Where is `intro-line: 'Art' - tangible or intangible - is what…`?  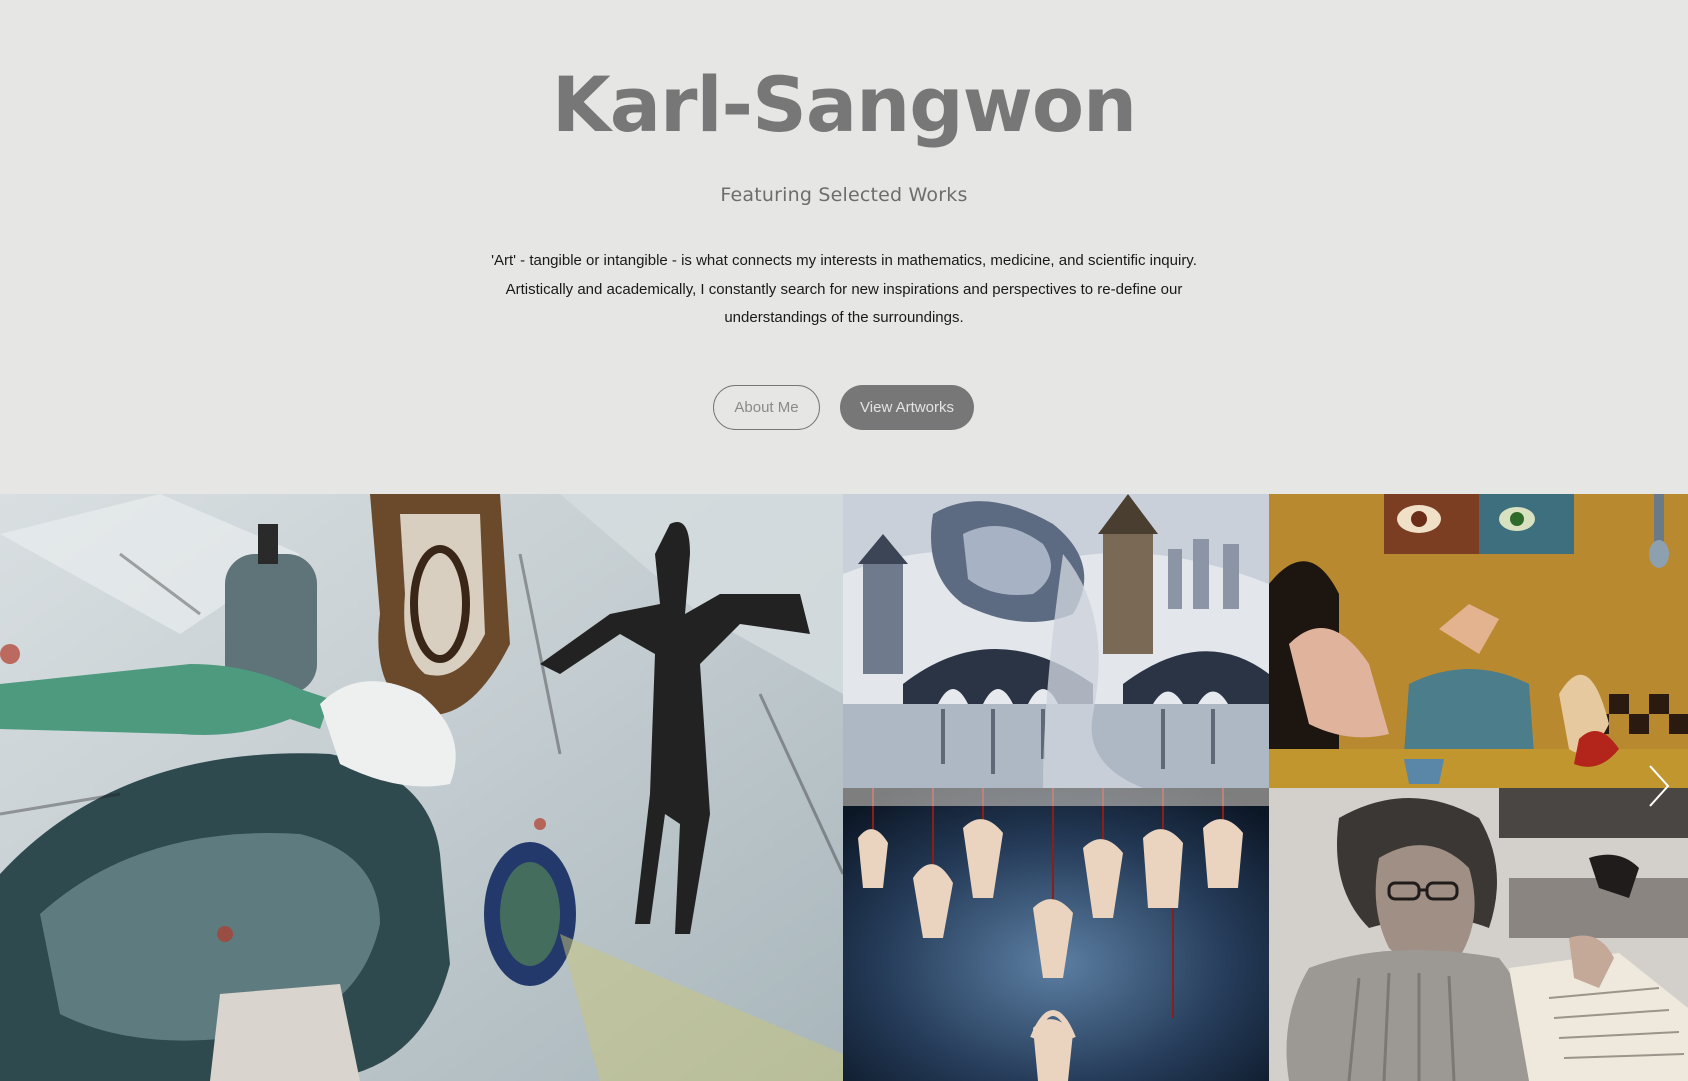 intro-line: 'Art' - tangible or intangible - is what… is located at coordinates (844, 260).